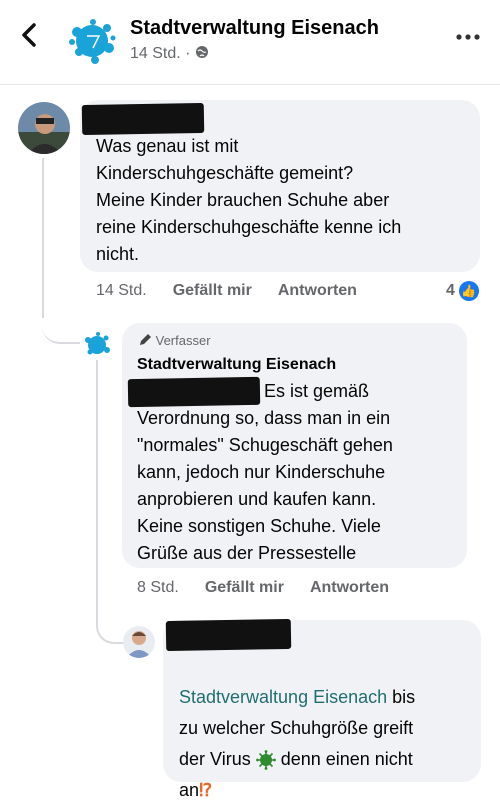  I want to click on back-button, so click(29, 38).